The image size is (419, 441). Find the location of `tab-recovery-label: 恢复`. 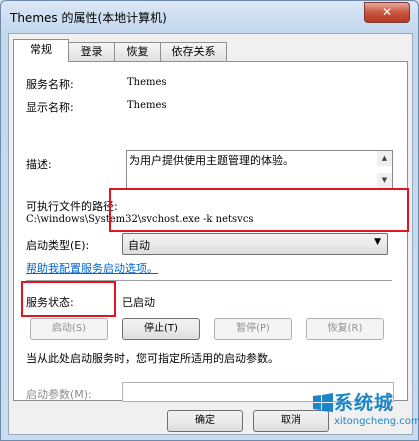

tab-recovery-label: 恢复 is located at coordinates (137, 51).